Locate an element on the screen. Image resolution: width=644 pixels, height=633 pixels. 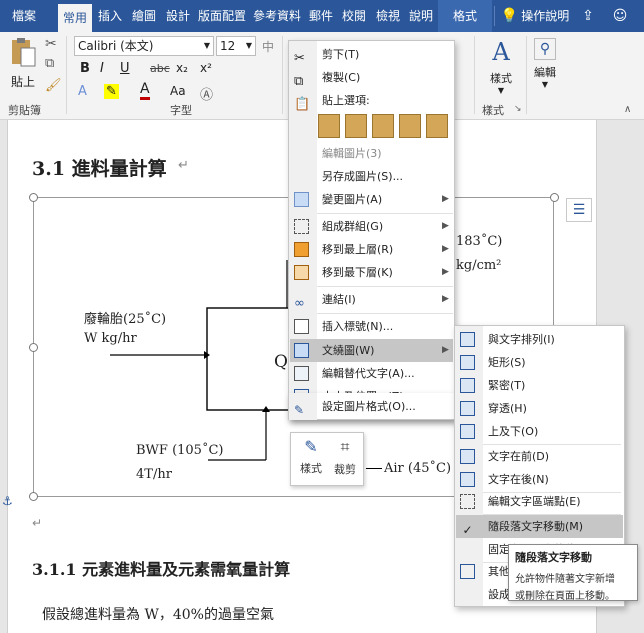
cjk-font-icon: 中 is located at coordinates (268, 46).